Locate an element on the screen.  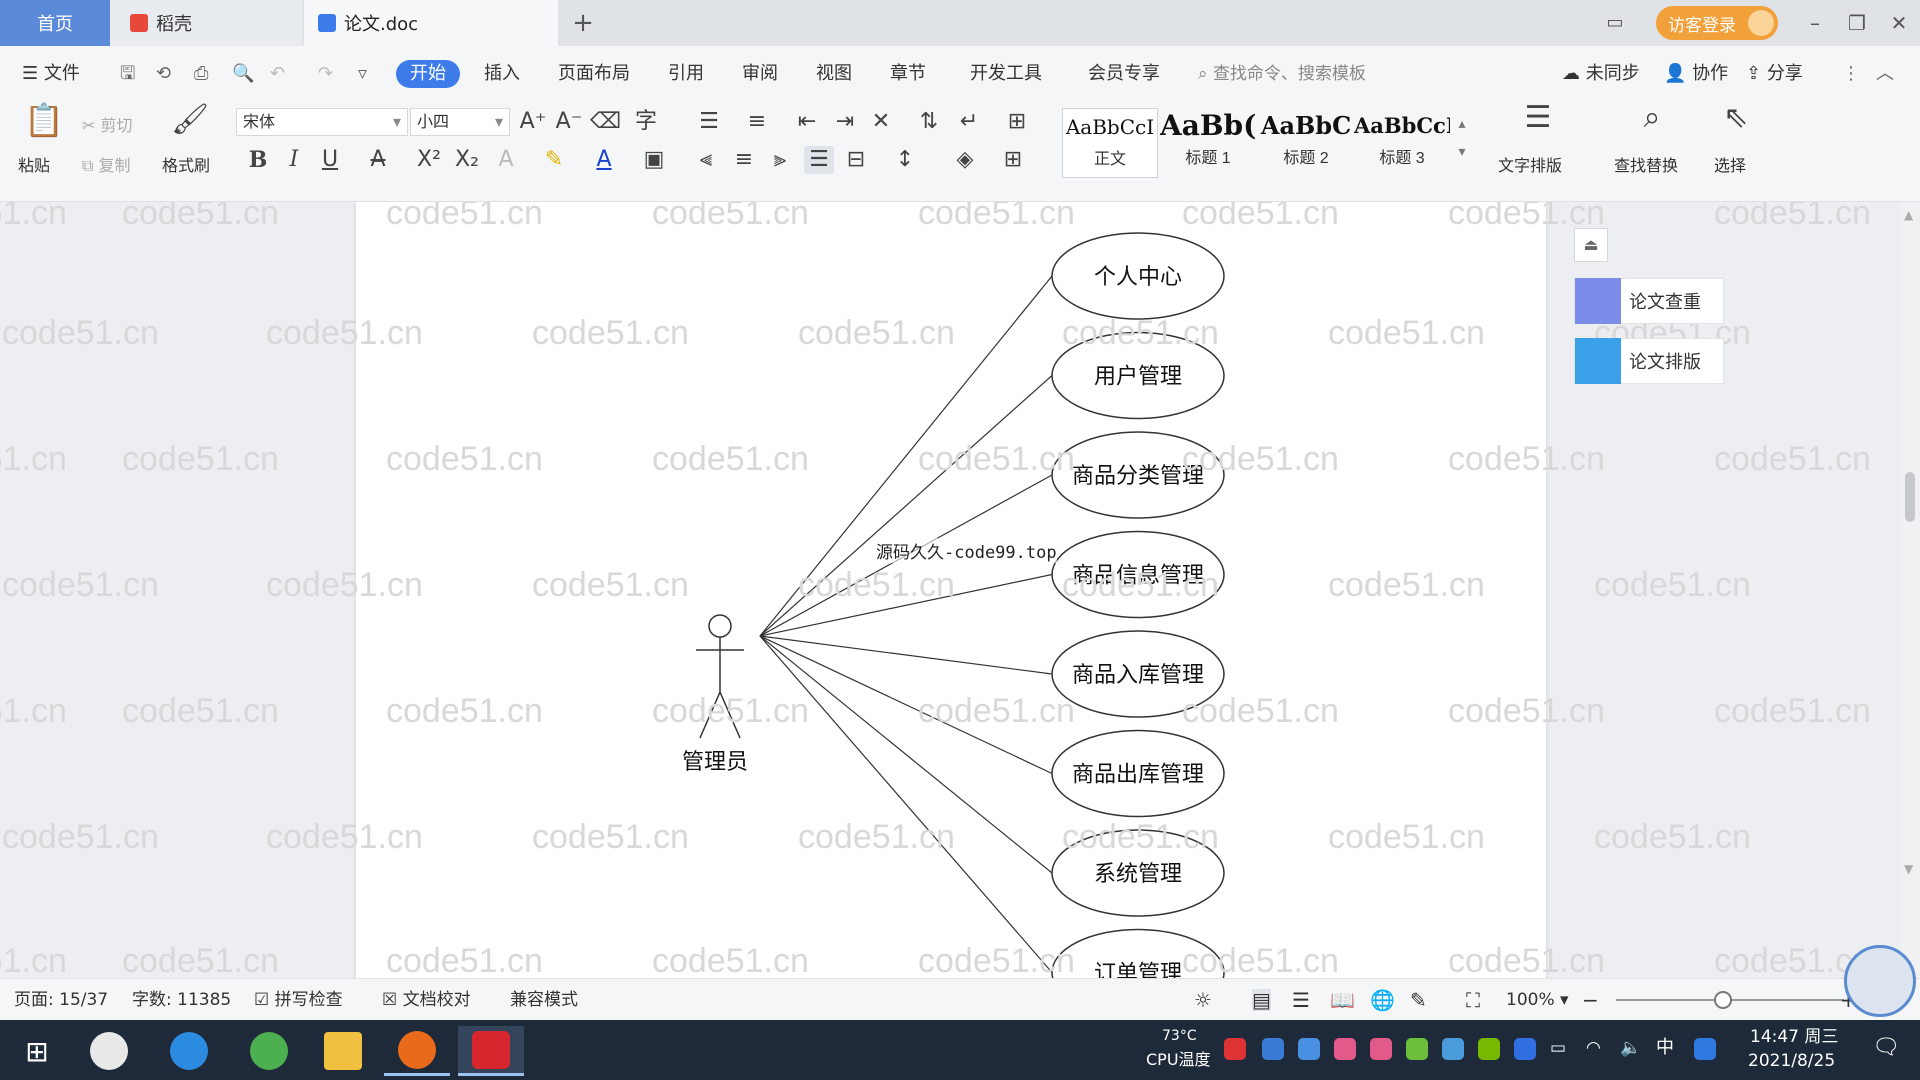
menu-developer: 开发工具 is located at coordinates (1006, 74).